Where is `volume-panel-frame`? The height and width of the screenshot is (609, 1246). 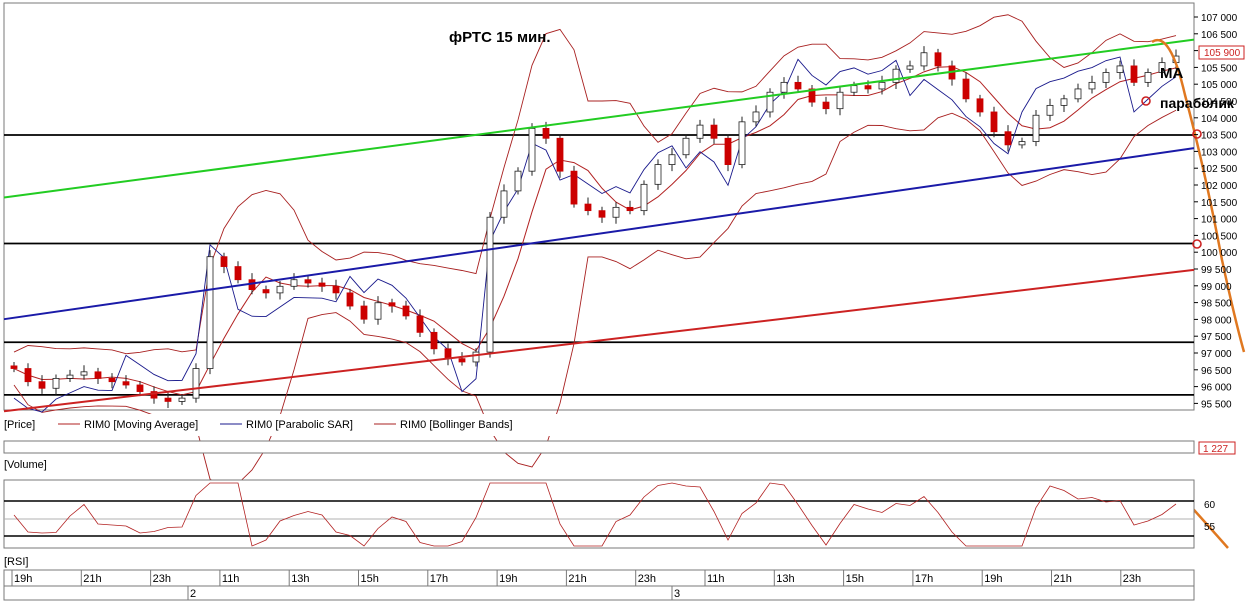
volume-panel-frame is located at coordinates (599, 447).